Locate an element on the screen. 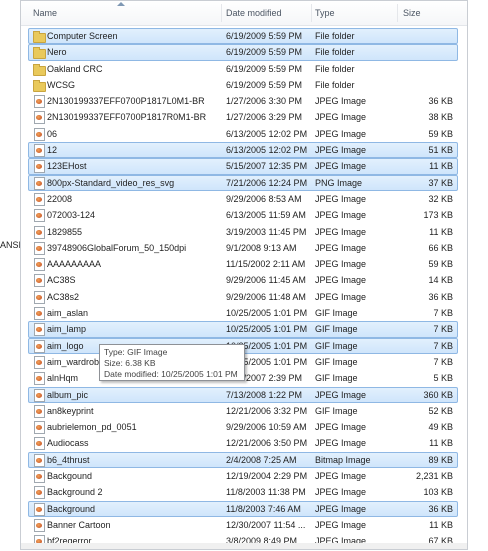  file-size: 11 KB is located at coordinates (441, 524).